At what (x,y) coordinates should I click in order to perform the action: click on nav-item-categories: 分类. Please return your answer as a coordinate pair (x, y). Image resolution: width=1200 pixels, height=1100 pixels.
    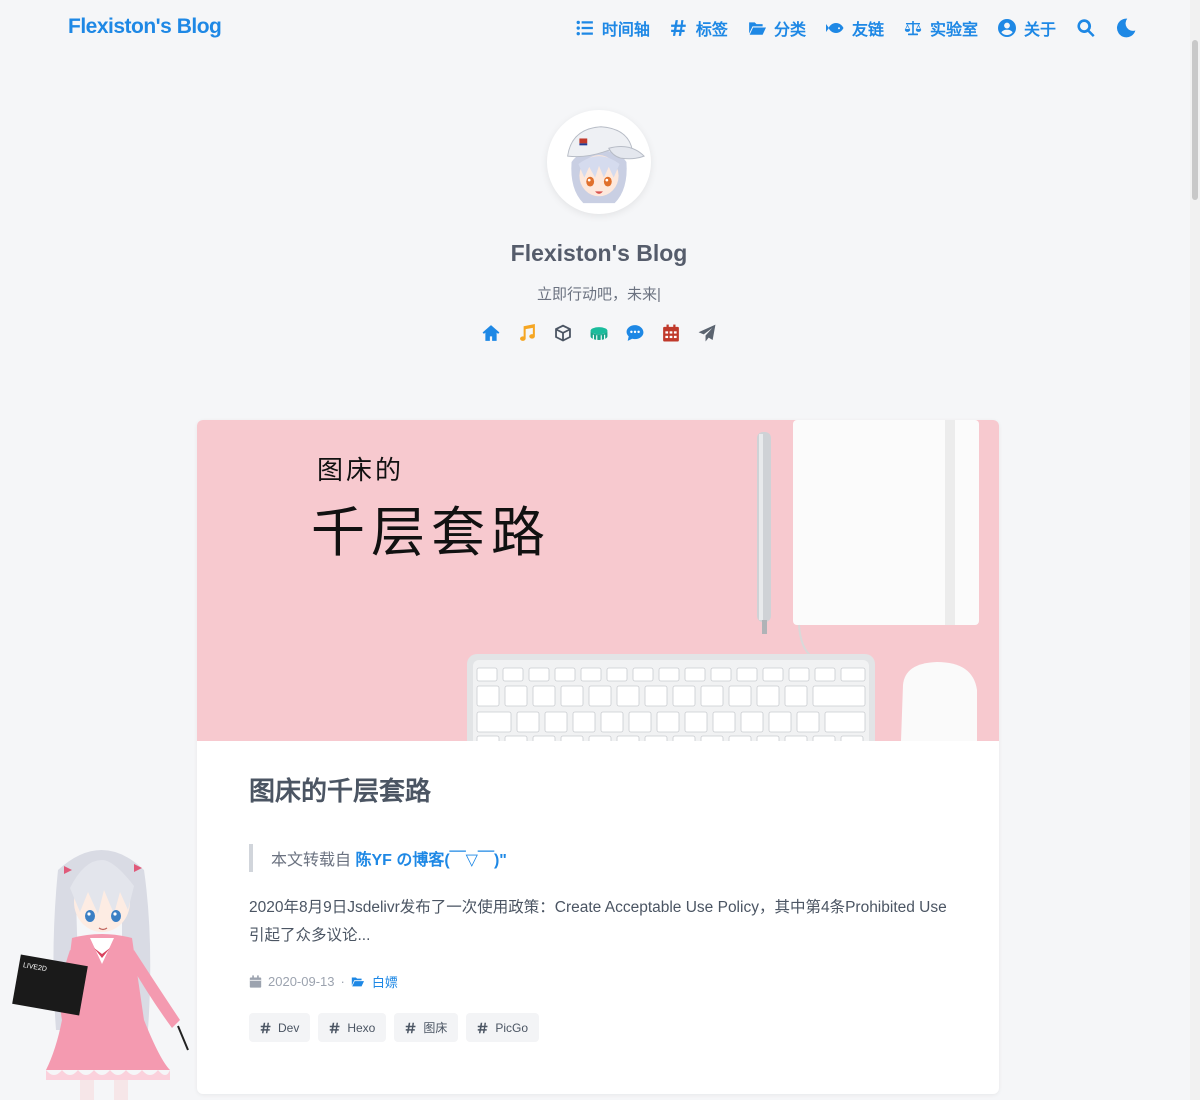
    Looking at the image, I should click on (777, 28).